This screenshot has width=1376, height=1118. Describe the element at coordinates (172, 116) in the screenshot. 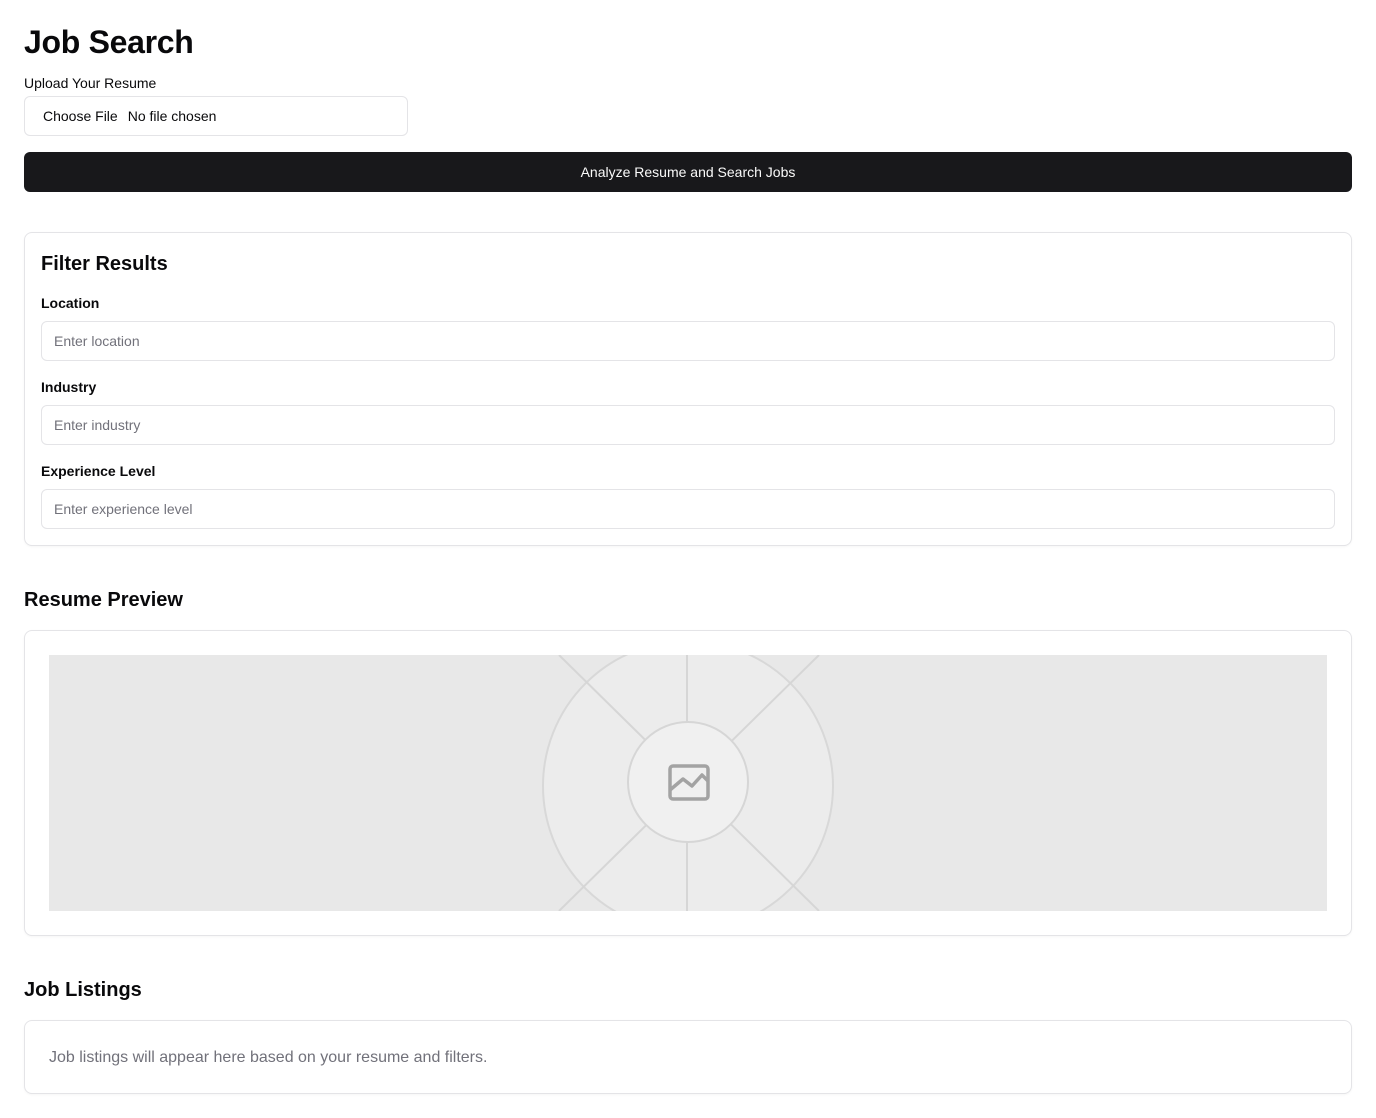

I see `file-status-text: No file chosen` at that location.